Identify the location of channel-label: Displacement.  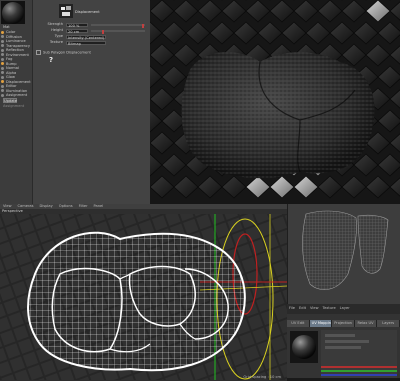
(18, 81).